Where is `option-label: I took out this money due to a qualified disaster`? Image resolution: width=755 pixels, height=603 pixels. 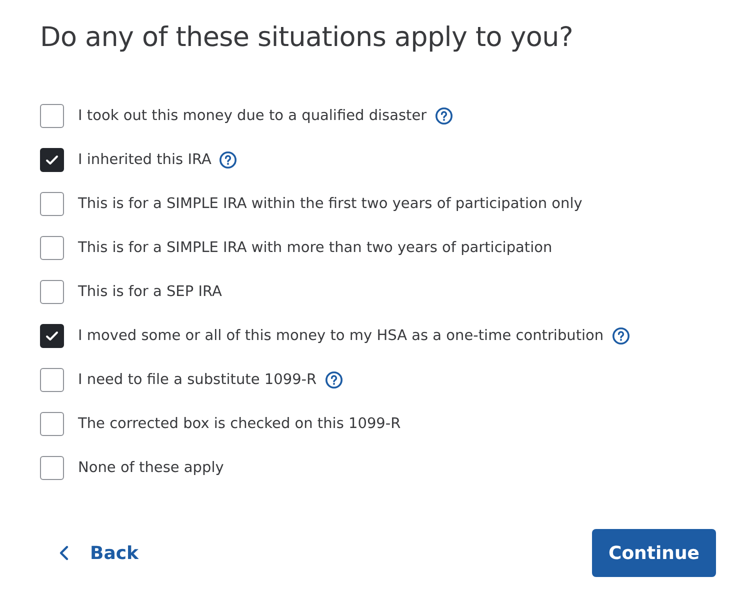 option-label: I took out this money due to a qualified disaster is located at coordinates (252, 116).